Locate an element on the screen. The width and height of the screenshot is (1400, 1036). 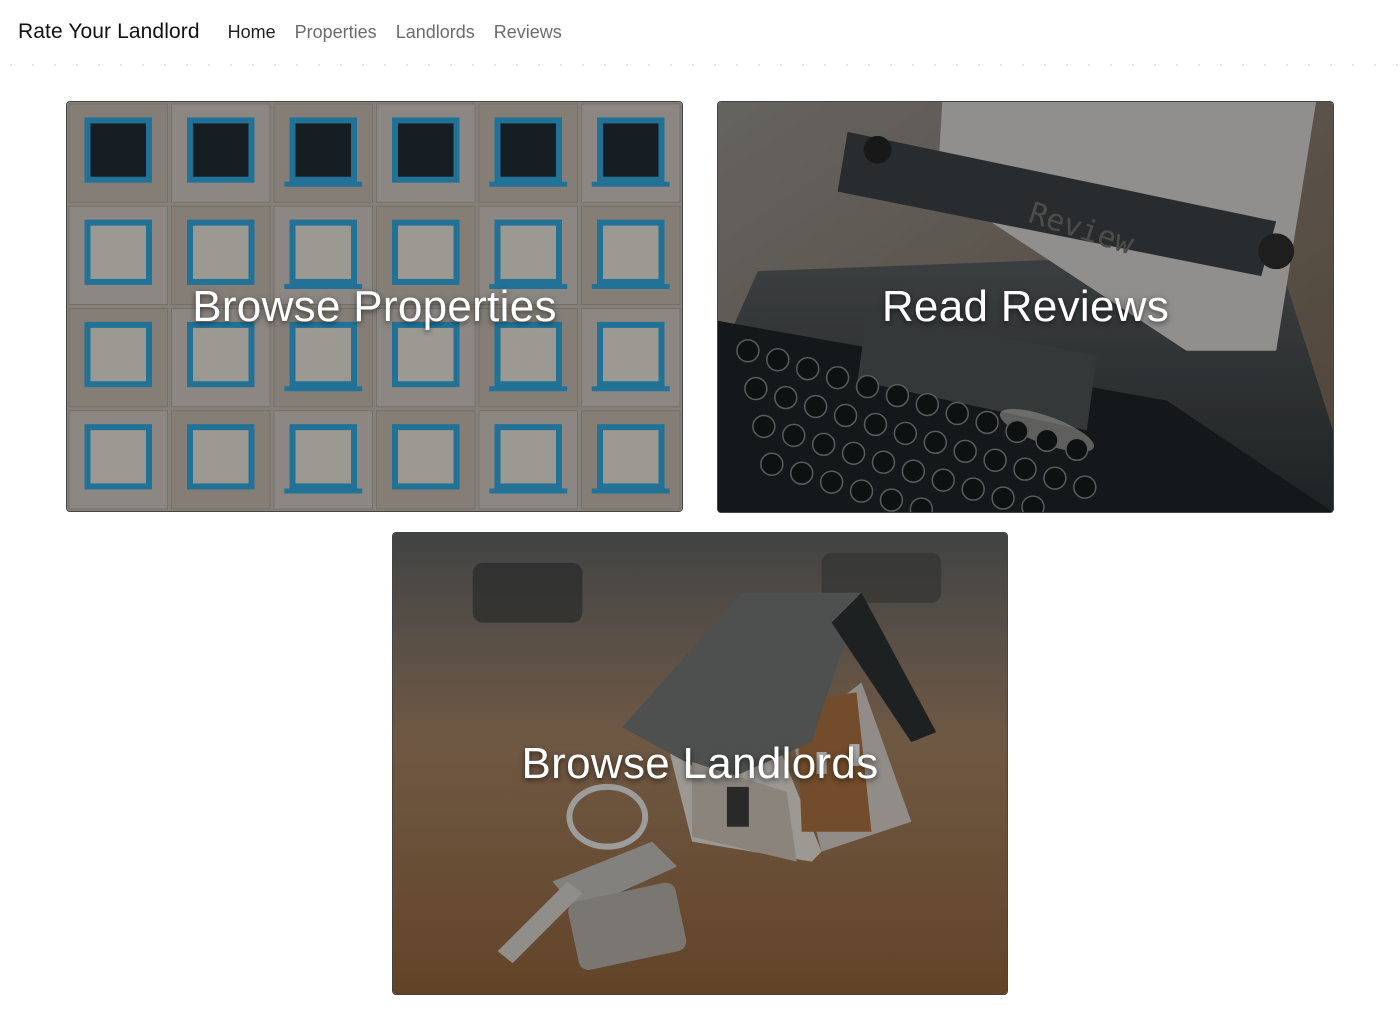
nav-properties-link: Properties is located at coordinates (336, 32).